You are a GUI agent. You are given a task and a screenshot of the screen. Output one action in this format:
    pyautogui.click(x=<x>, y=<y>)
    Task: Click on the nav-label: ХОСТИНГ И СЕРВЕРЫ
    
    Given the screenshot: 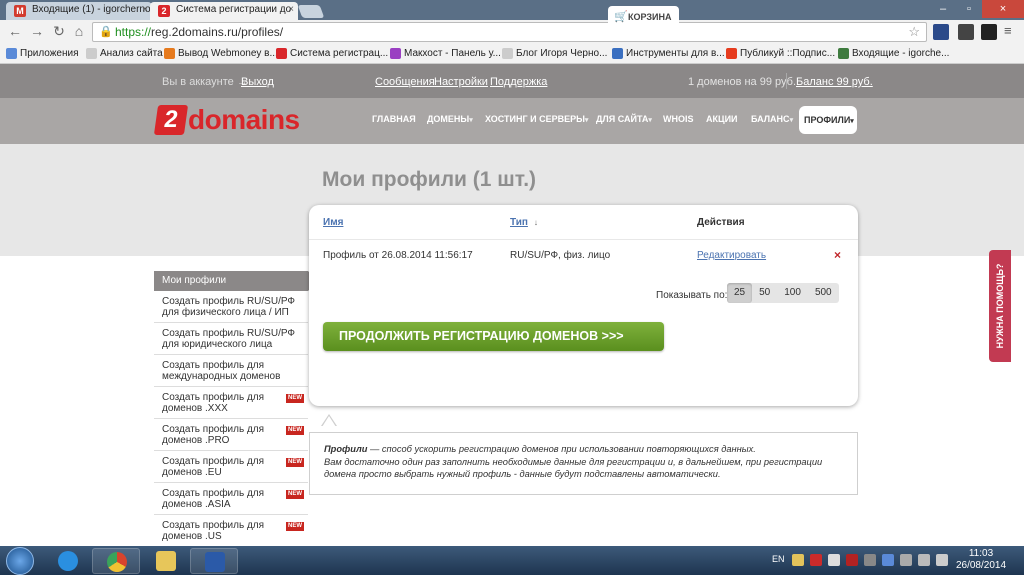 What is the action you would take?
    pyautogui.click(x=535, y=119)
    